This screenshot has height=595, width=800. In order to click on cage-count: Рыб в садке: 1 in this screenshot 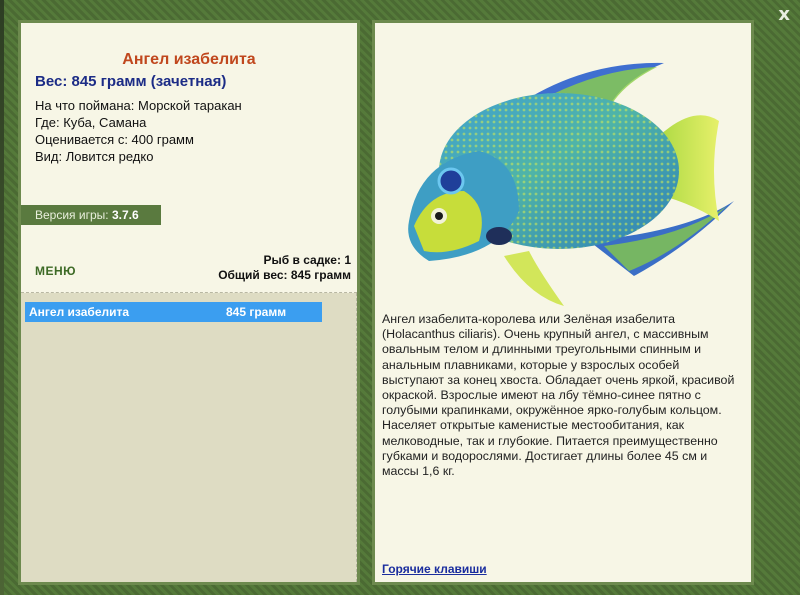, I will do `click(307, 260)`.